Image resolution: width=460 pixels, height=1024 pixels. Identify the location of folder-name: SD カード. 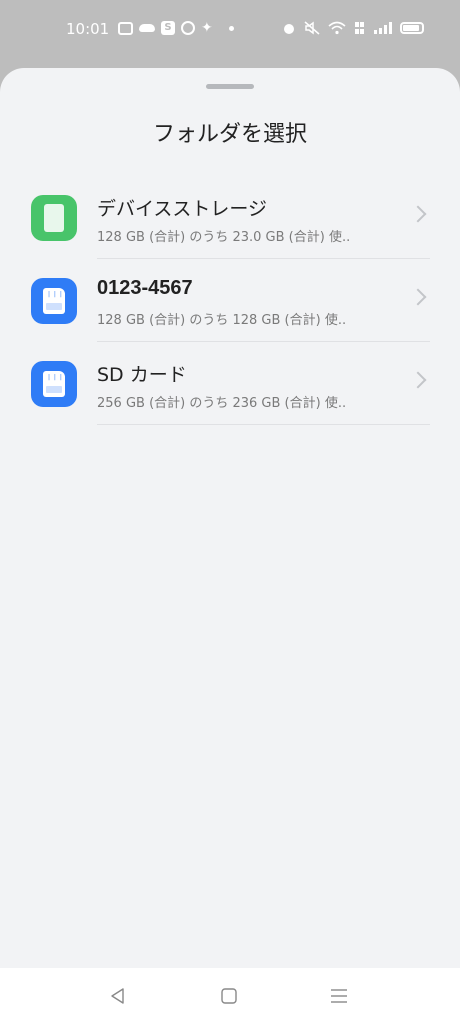
(142, 375).